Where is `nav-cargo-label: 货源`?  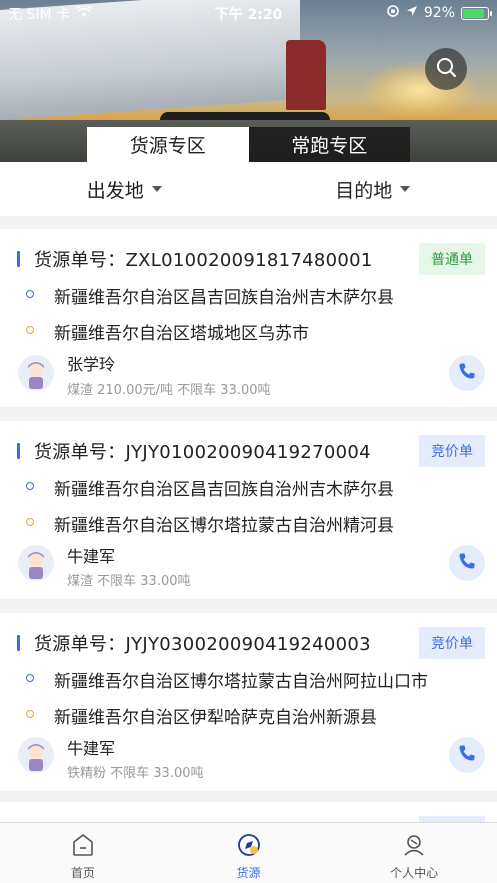 nav-cargo-label: 货源 is located at coordinates (248, 873).